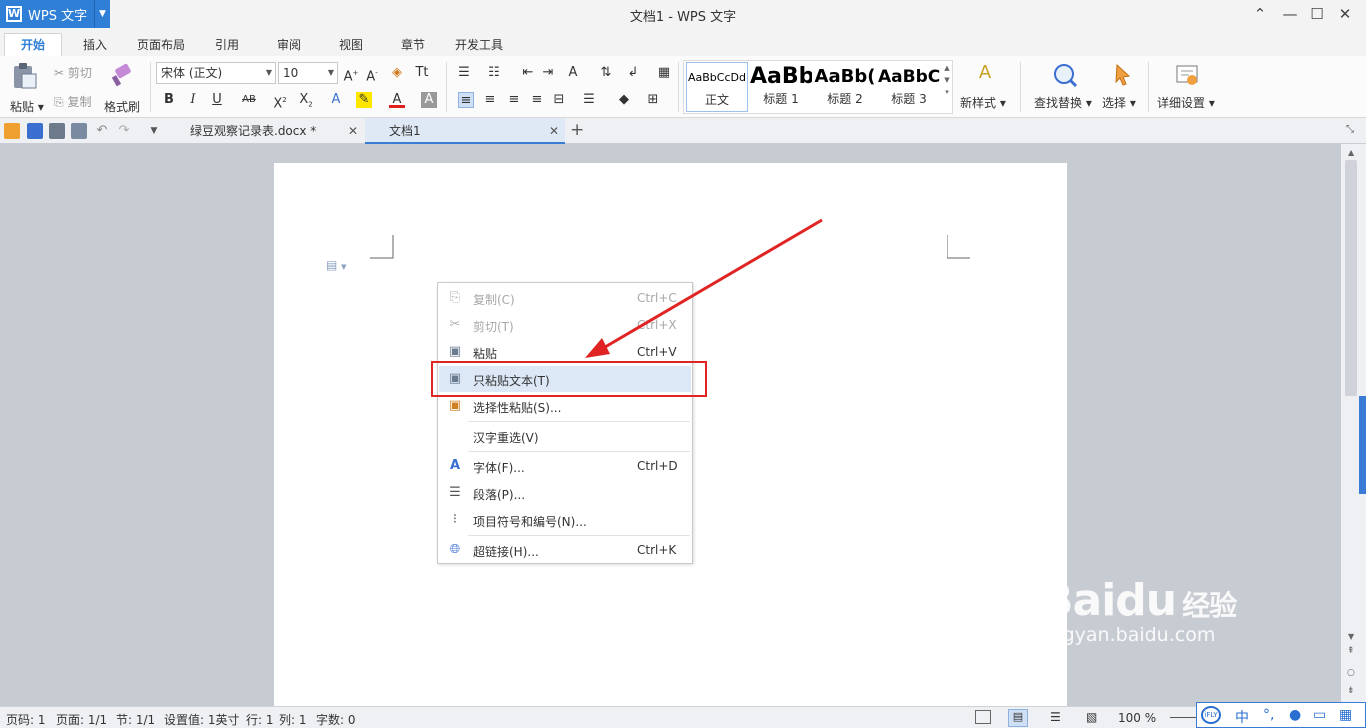  Describe the element at coordinates (72, 101) in the screenshot. I see `copy-button: ⎘ 复制` at that location.